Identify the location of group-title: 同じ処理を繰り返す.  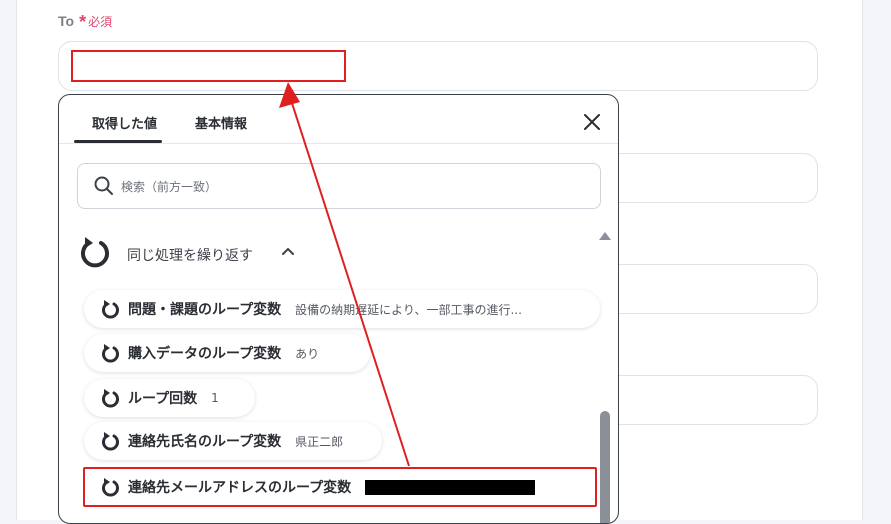
(190, 256).